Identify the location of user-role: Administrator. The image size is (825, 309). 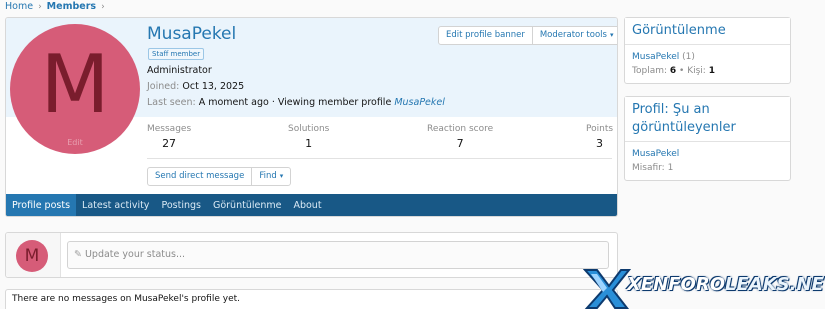
(179, 70).